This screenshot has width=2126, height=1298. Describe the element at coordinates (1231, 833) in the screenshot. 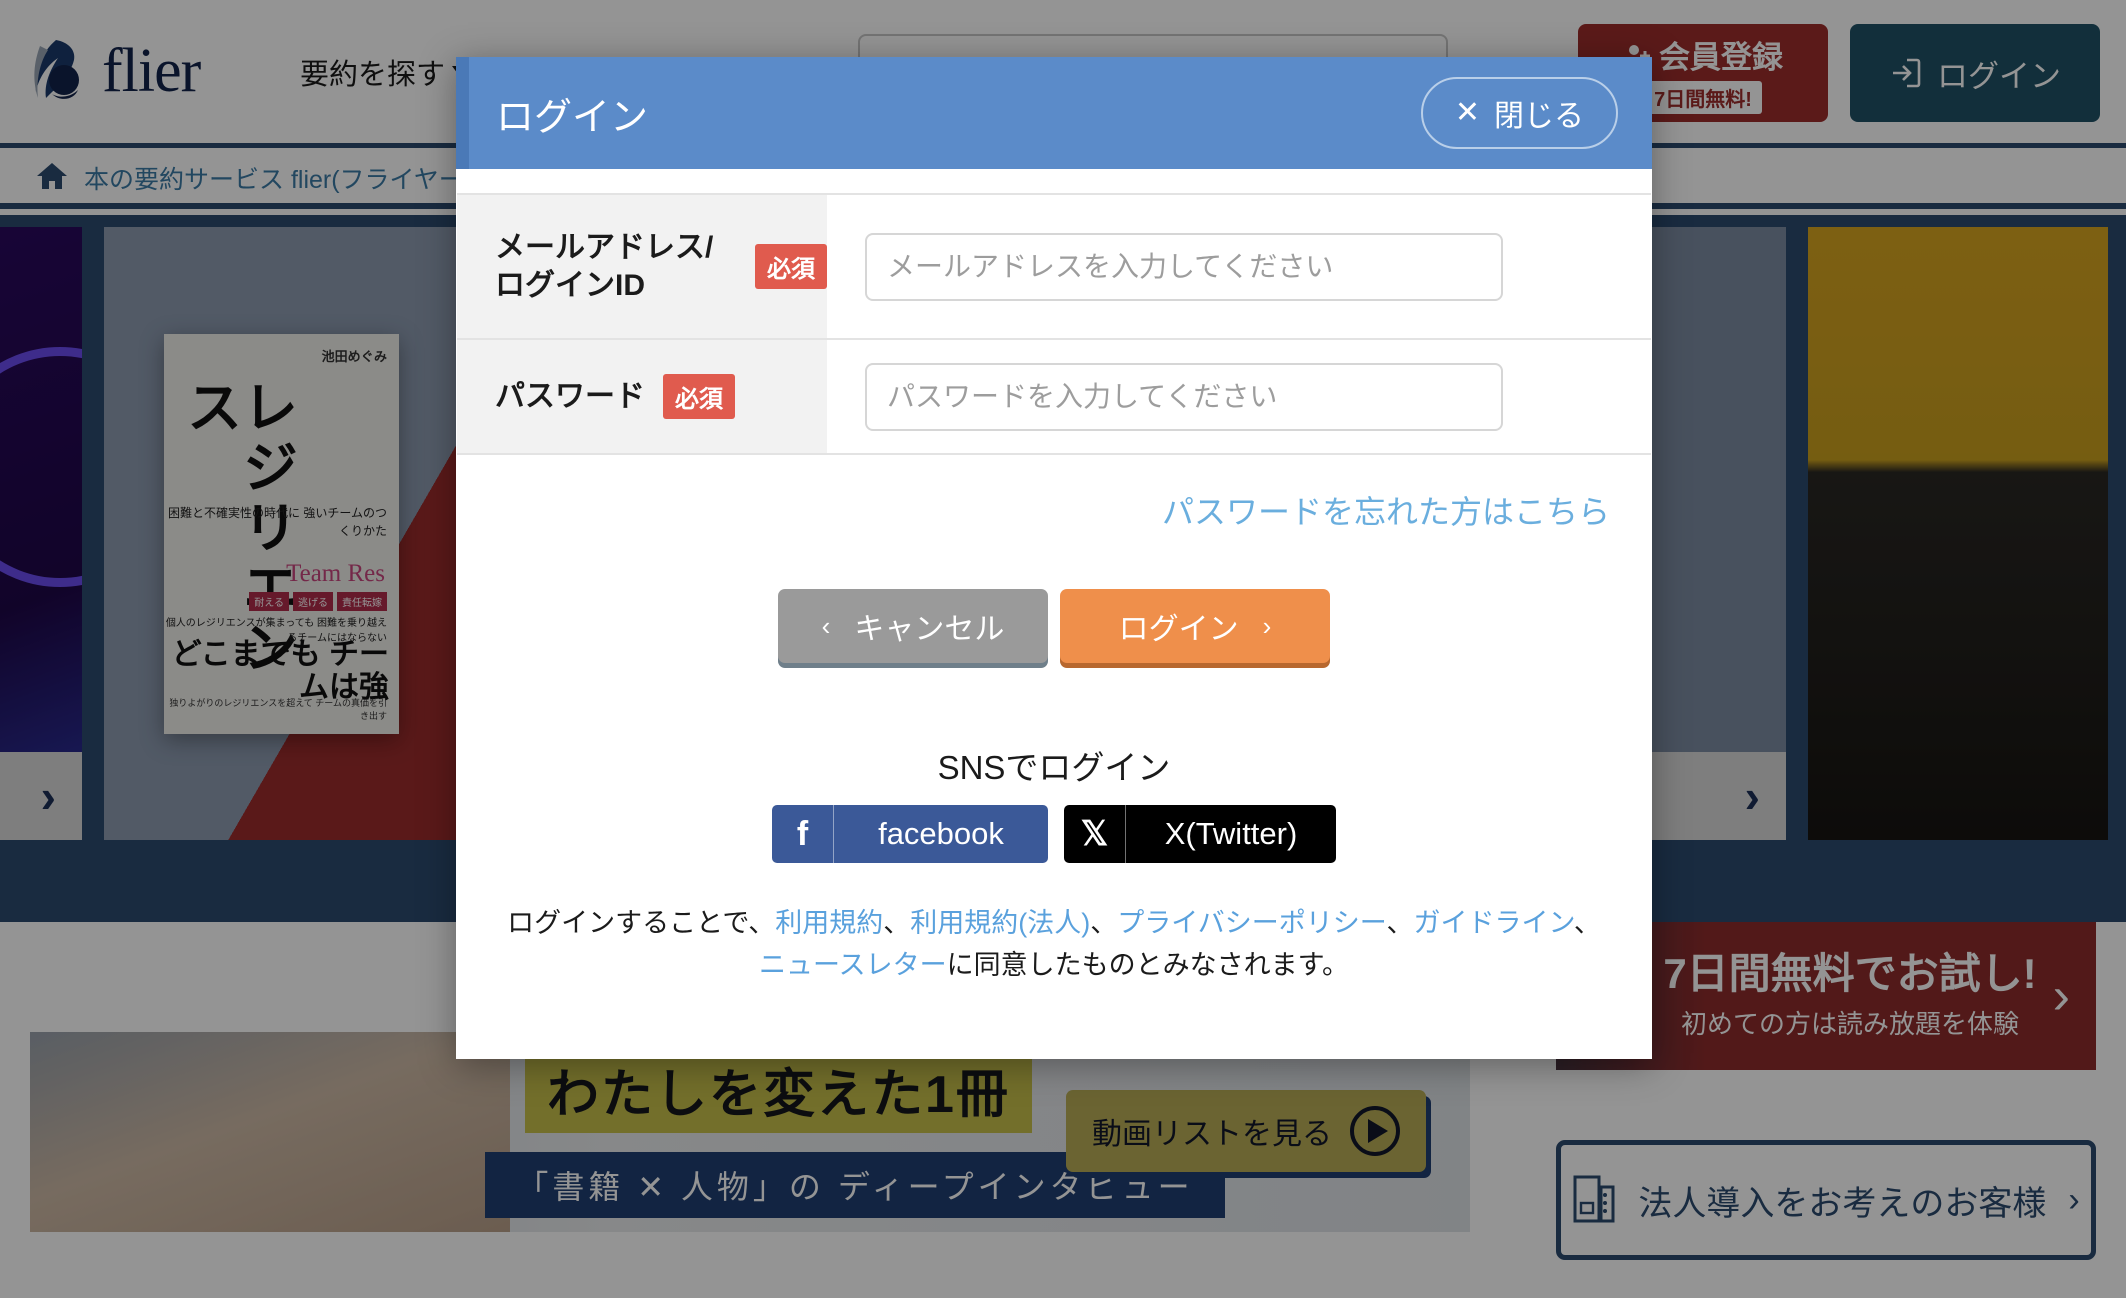

I see `x-twitter-login-label: X(Twitter)` at that location.